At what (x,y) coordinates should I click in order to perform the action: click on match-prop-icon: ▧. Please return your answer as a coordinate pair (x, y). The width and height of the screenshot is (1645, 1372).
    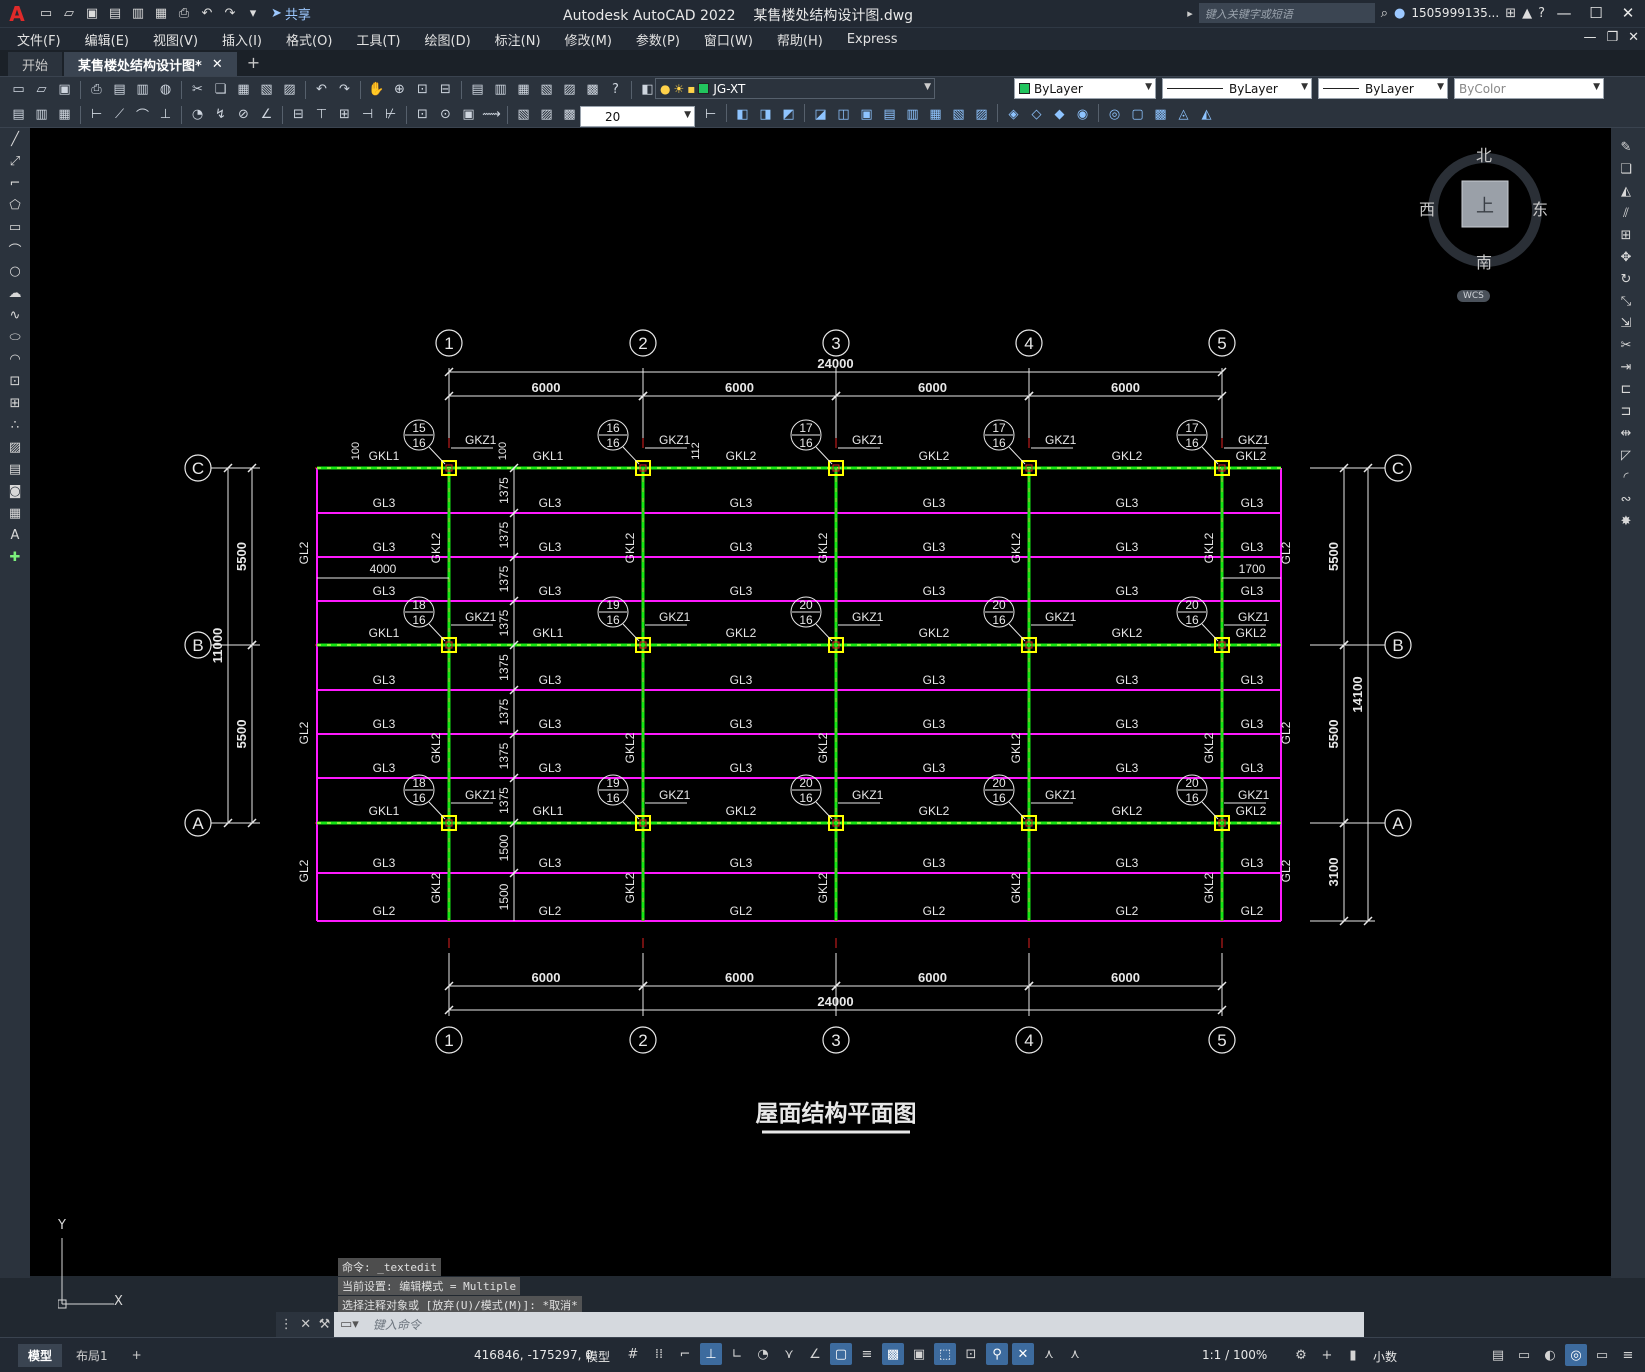
    Looking at the image, I should click on (266, 90).